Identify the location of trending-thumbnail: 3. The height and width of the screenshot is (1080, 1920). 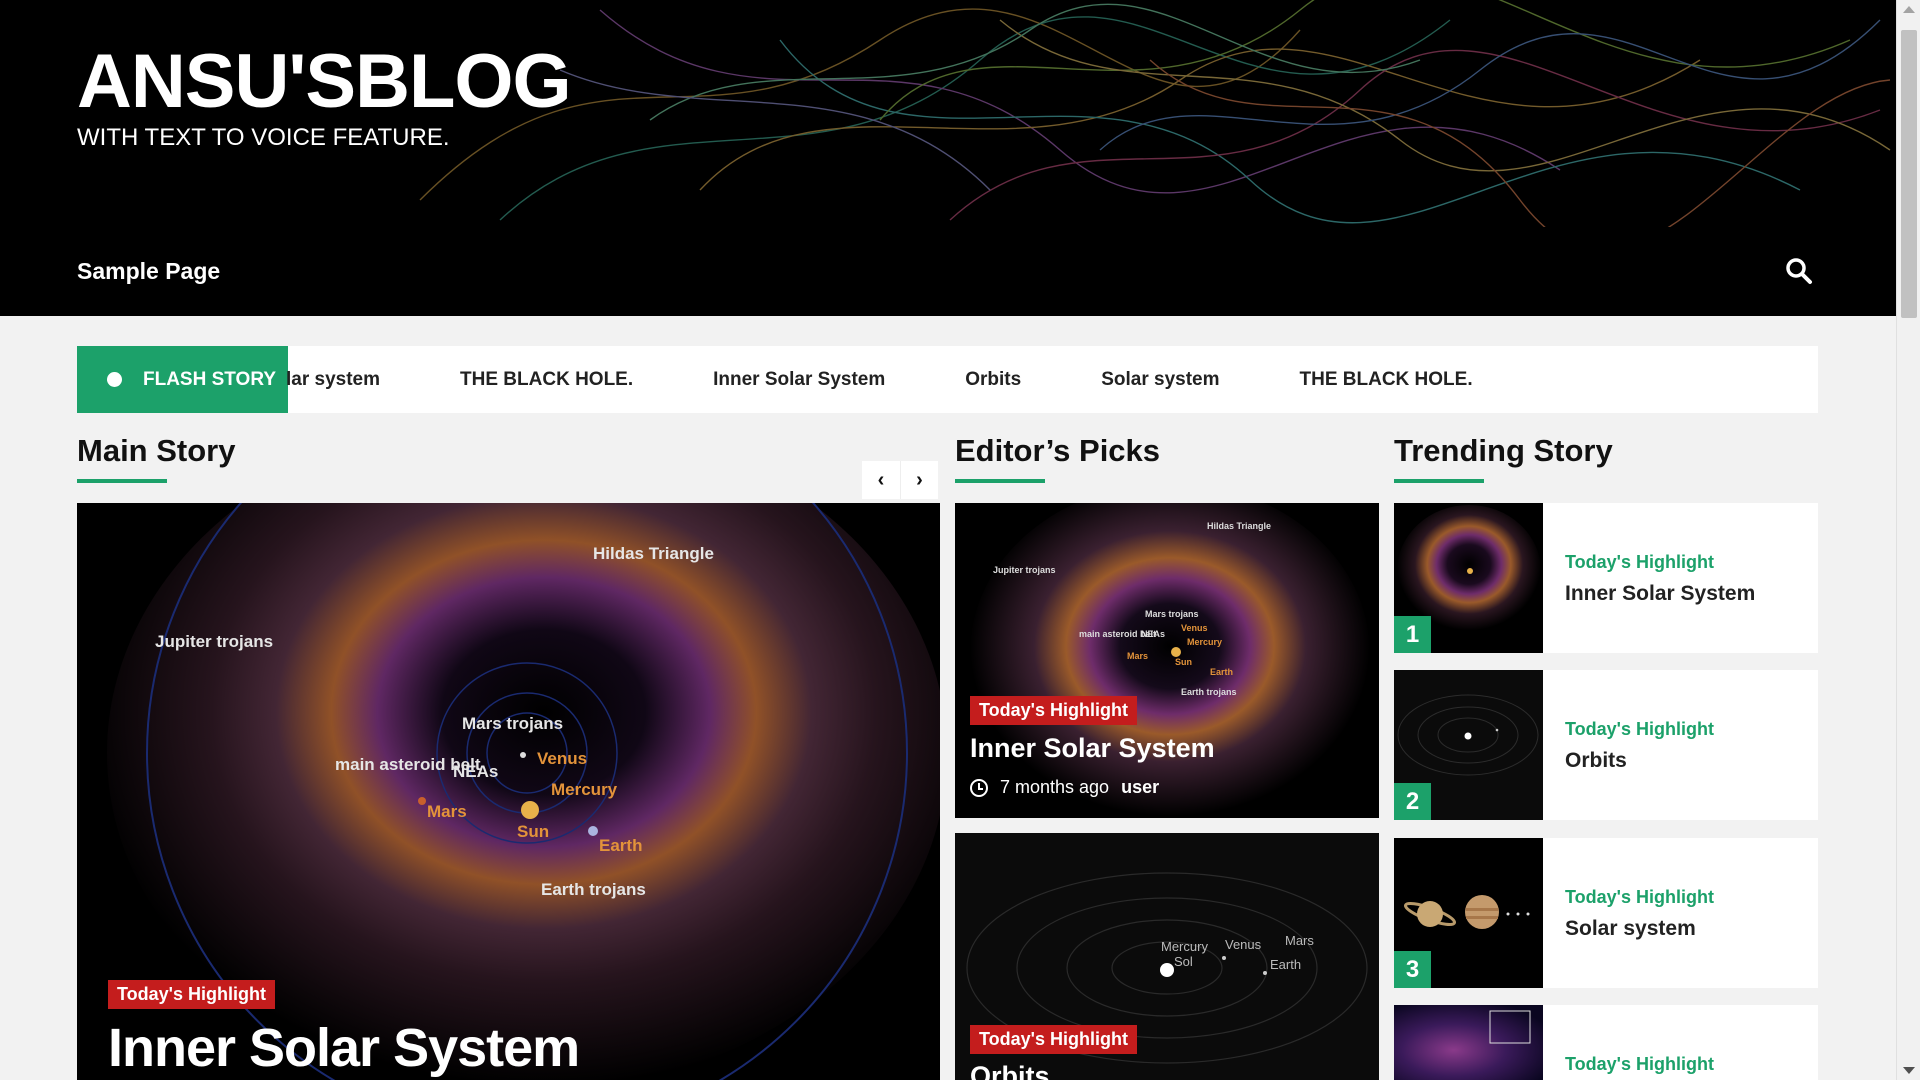
(1468, 913).